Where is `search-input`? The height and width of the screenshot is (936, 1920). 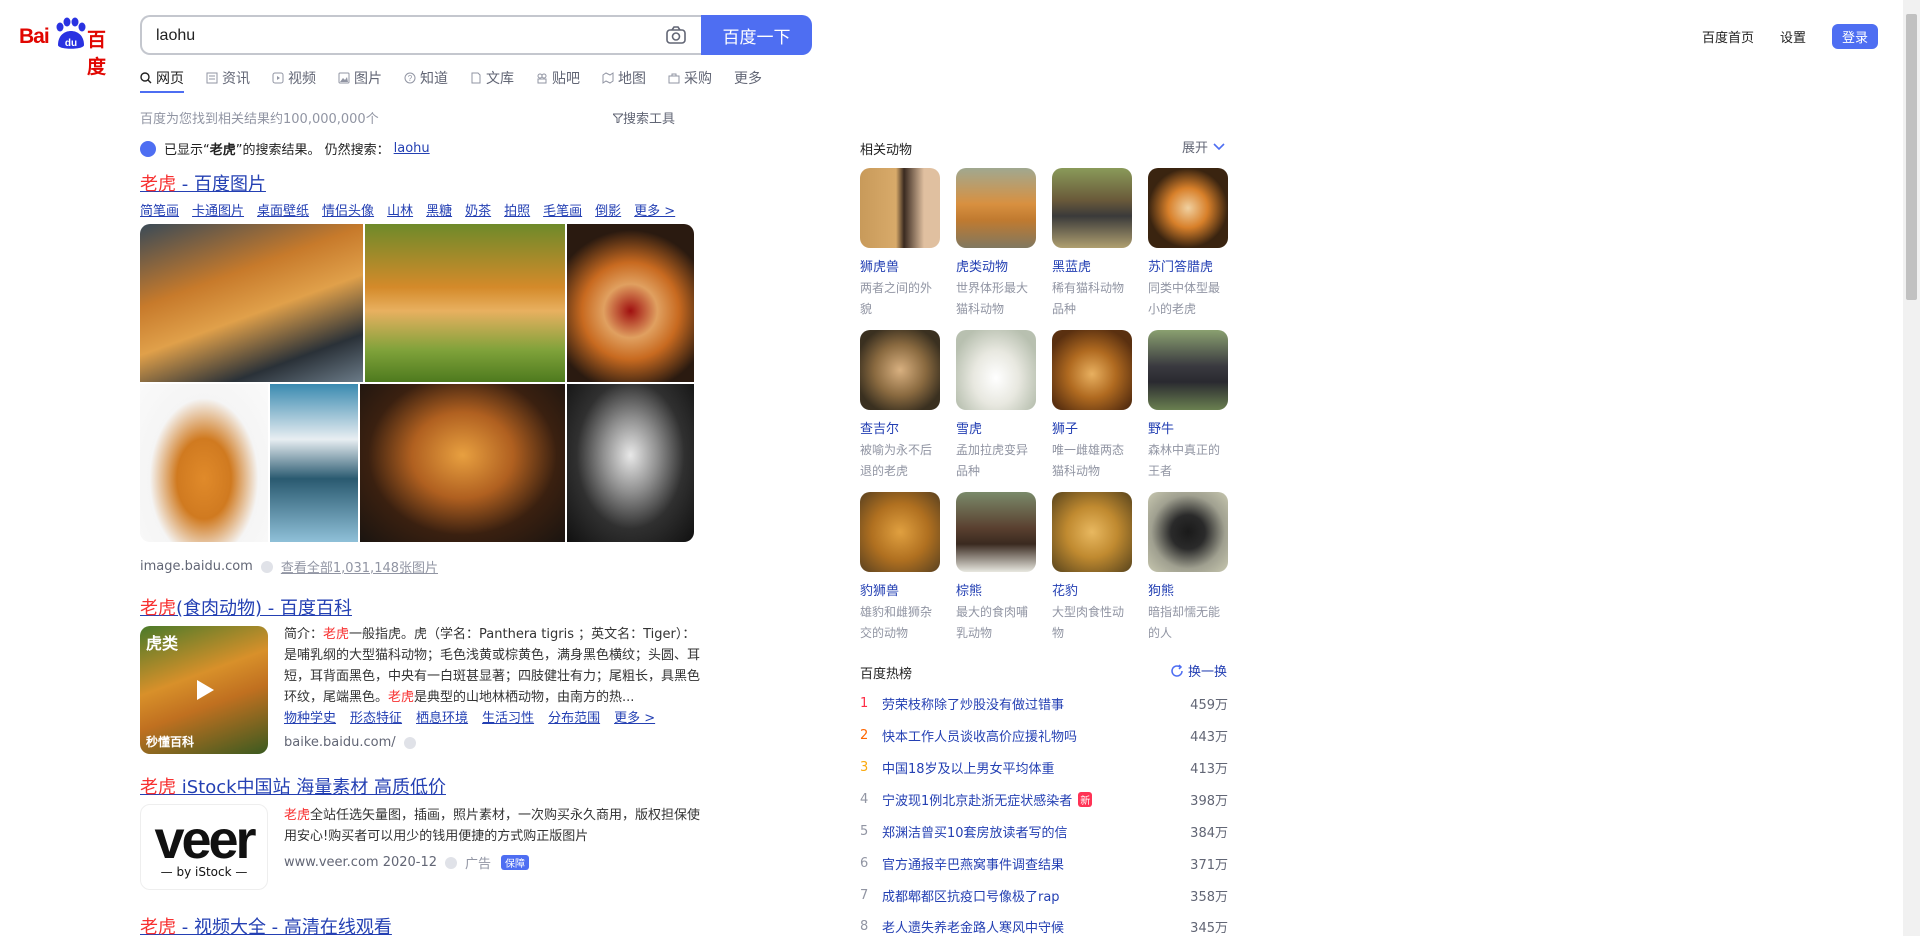 search-input is located at coordinates (396, 36).